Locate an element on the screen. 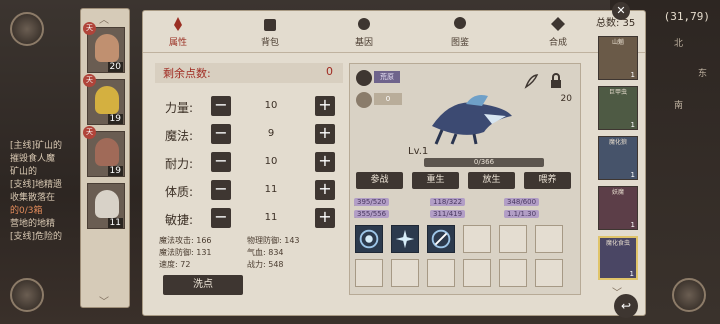  backpack-icon is located at coordinates (270, 25).